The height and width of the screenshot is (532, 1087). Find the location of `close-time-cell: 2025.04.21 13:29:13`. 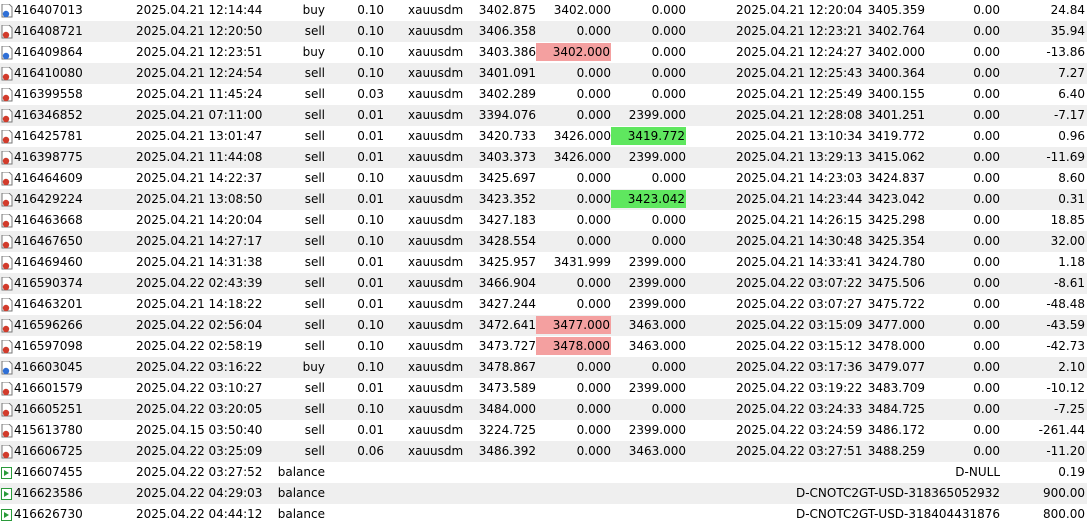

close-time-cell: 2025.04.21 13:29:13 is located at coordinates (799, 157).